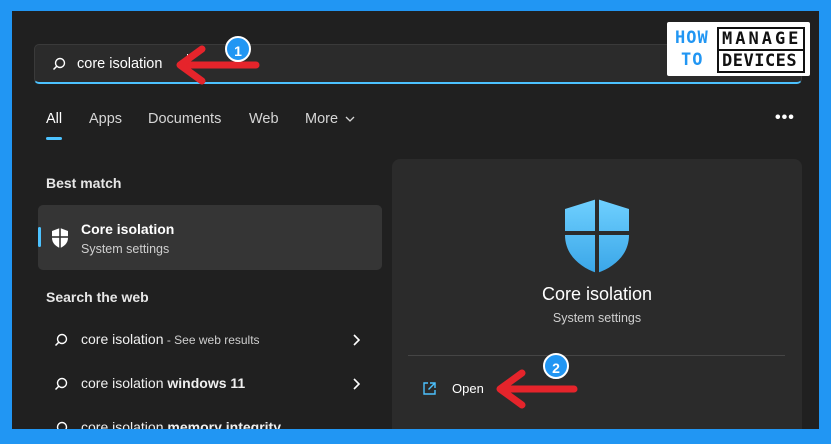 The width and height of the screenshot is (831, 444). I want to click on best-match-heading: Best match, so click(84, 183).